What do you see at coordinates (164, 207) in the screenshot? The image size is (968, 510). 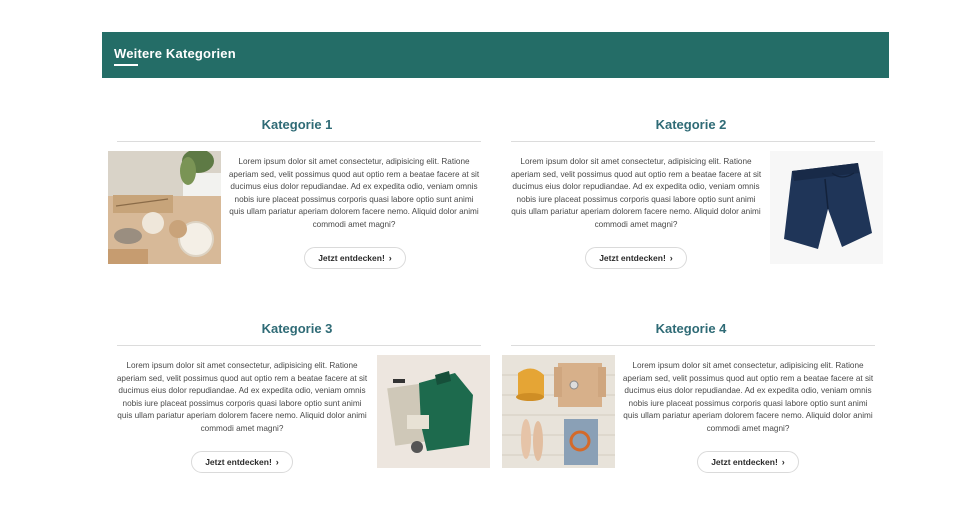 I see `yarn-knitting-image` at bounding box center [164, 207].